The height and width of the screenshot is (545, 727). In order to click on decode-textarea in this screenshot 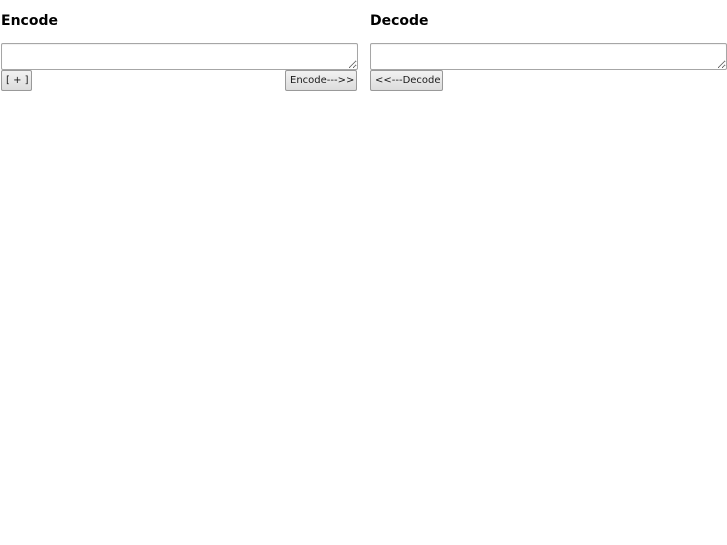, I will do `click(548, 56)`.